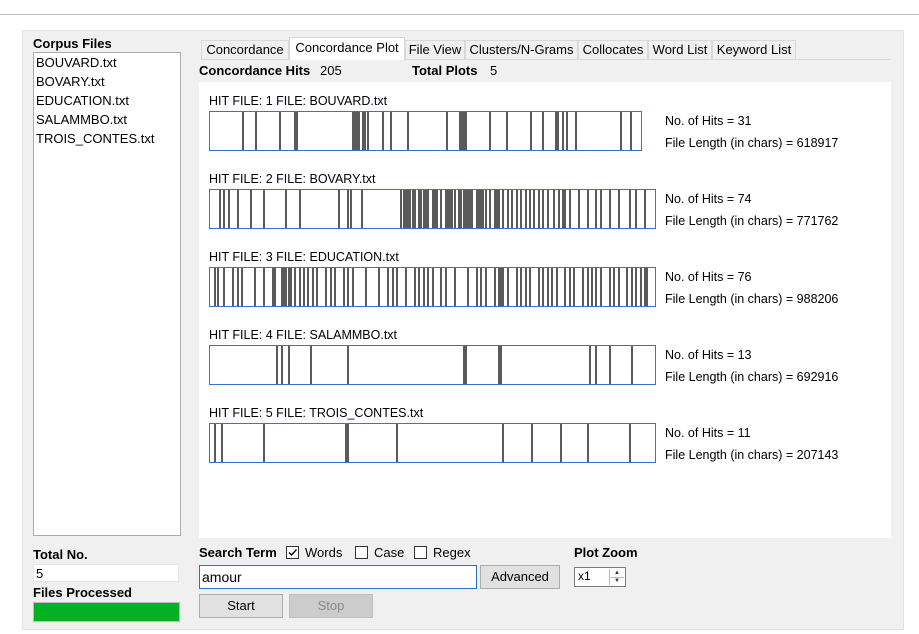 The width and height of the screenshot is (919, 634). Describe the element at coordinates (76, 62) in the screenshot. I see `corpus-file-item: BOUVARD.txt` at that location.